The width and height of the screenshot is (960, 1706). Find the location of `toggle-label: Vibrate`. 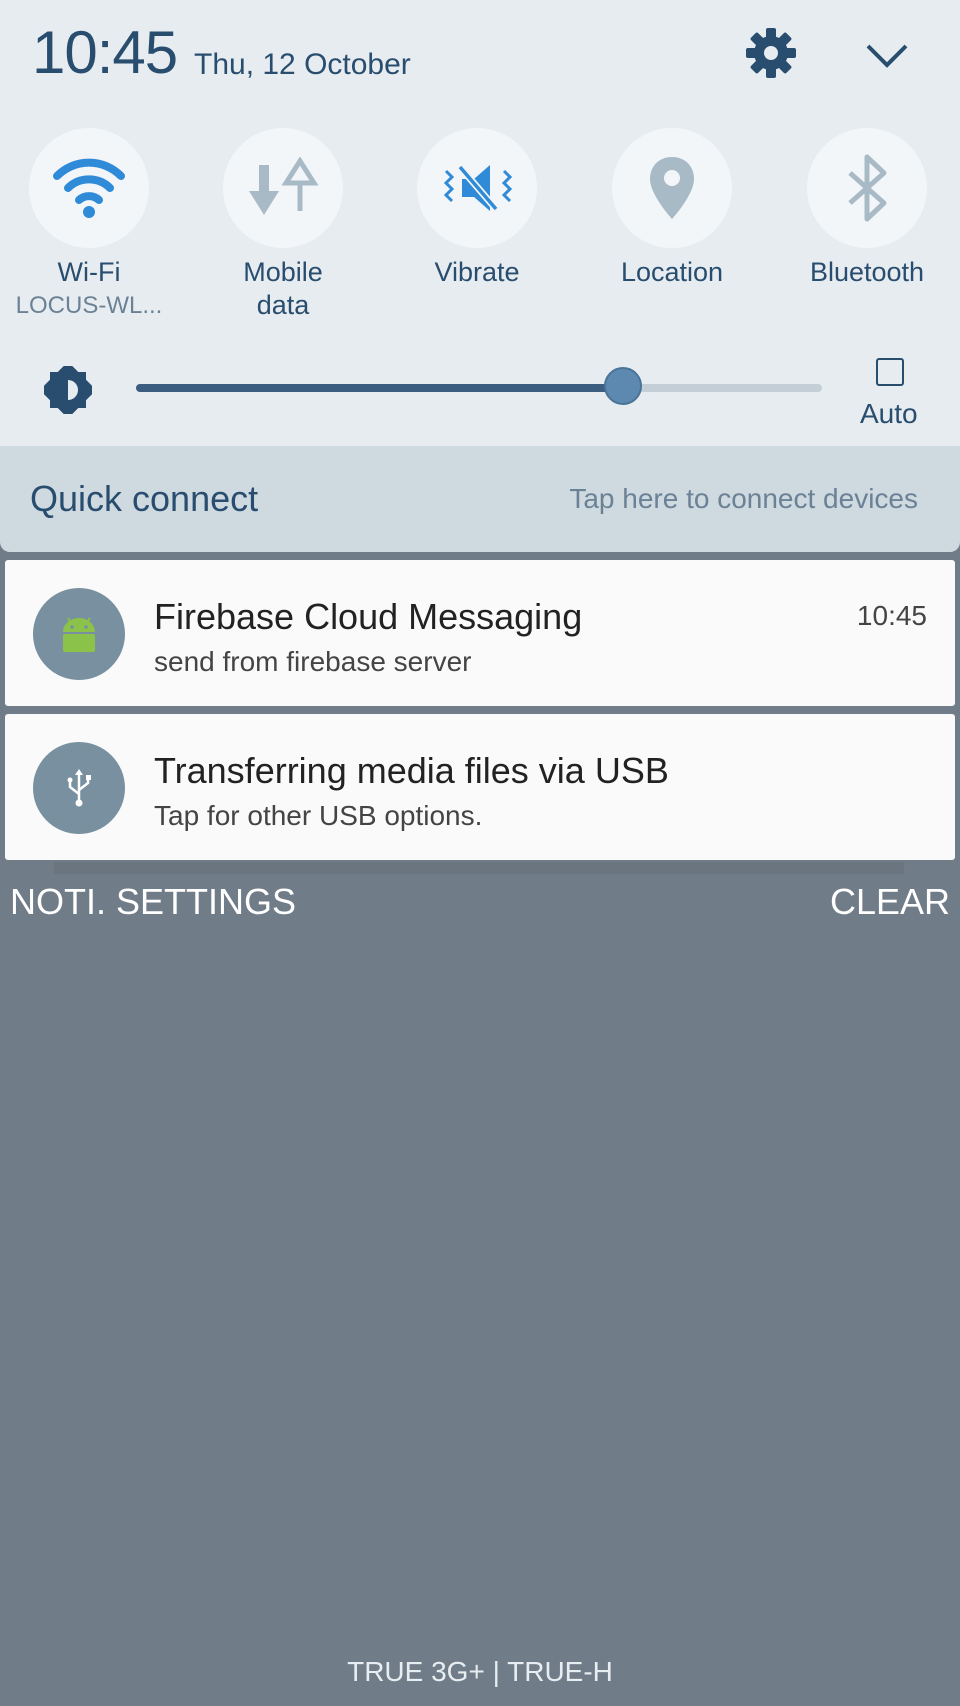

toggle-label: Vibrate is located at coordinates (477, 272).